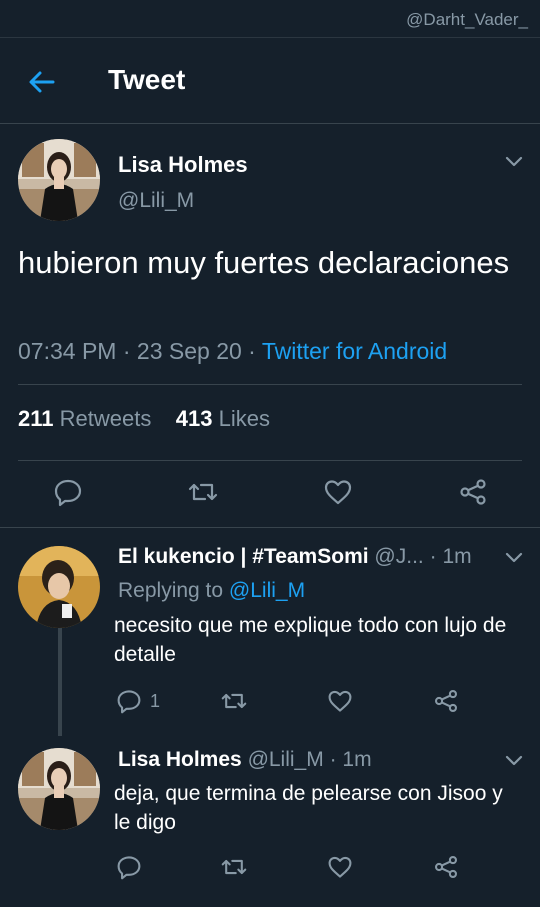  Describe the element at coordinates (286, 759) in the screenshot. I see `reply-author-handle: @Lili_M` at that location.